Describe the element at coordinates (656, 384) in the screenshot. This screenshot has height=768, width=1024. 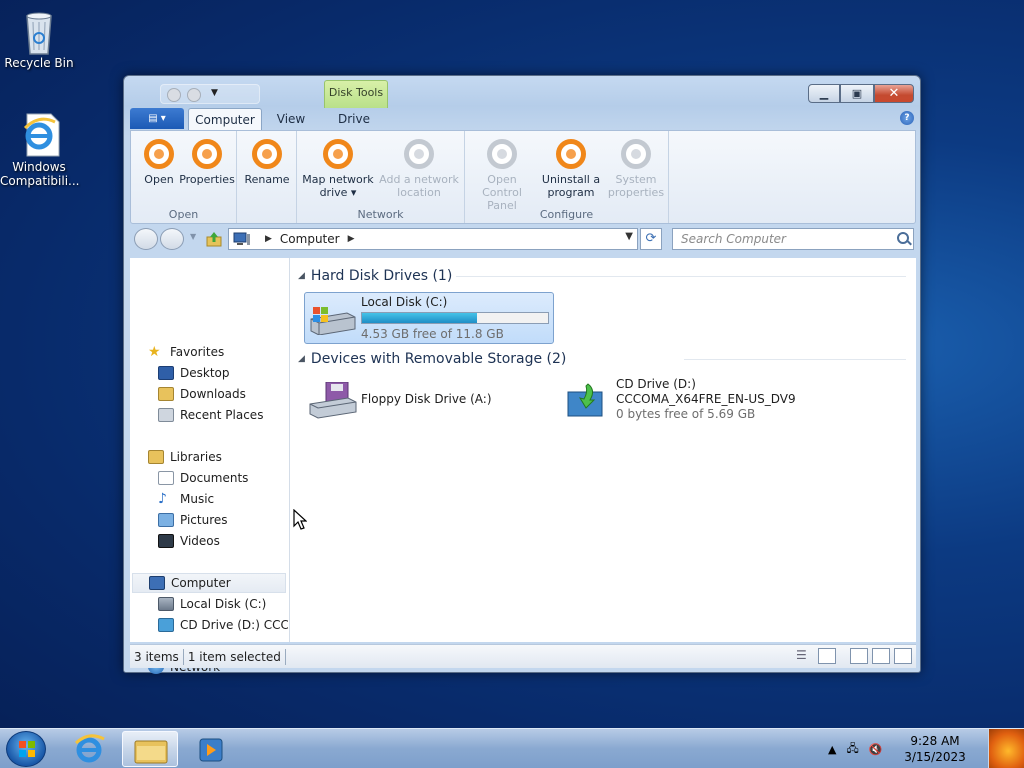
I see `drive-name: CD Drive (D:)` at that location.